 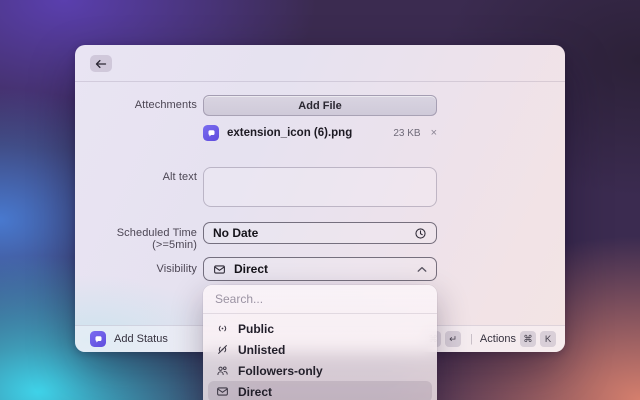 I want to click on file-size: 23 KB, so click(x=407, y=133).